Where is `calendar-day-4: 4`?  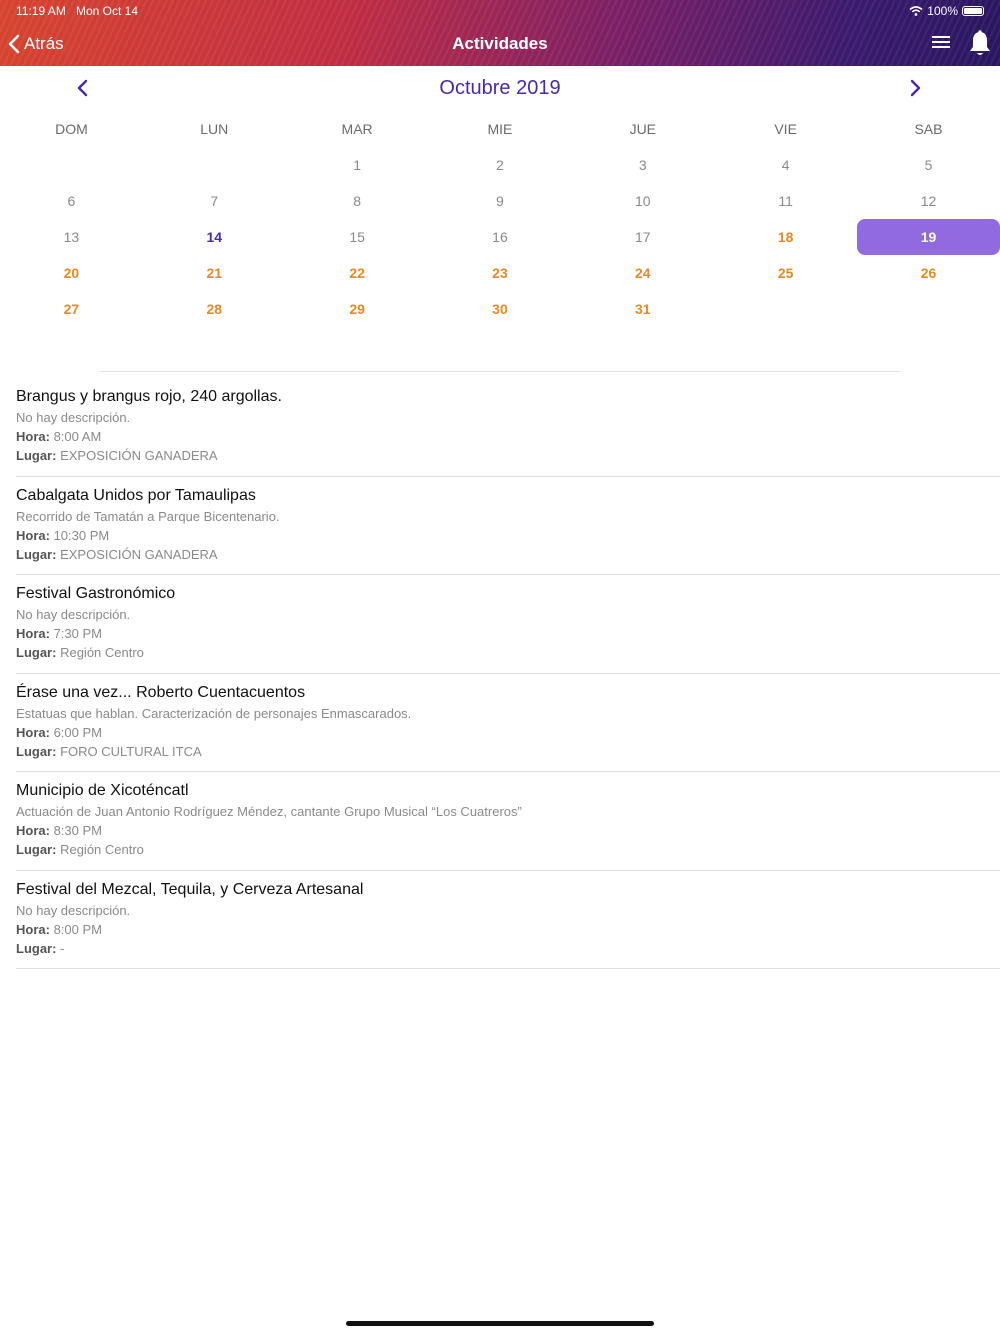 calendar-day-4: 4 is located at coordinates (785, 165).